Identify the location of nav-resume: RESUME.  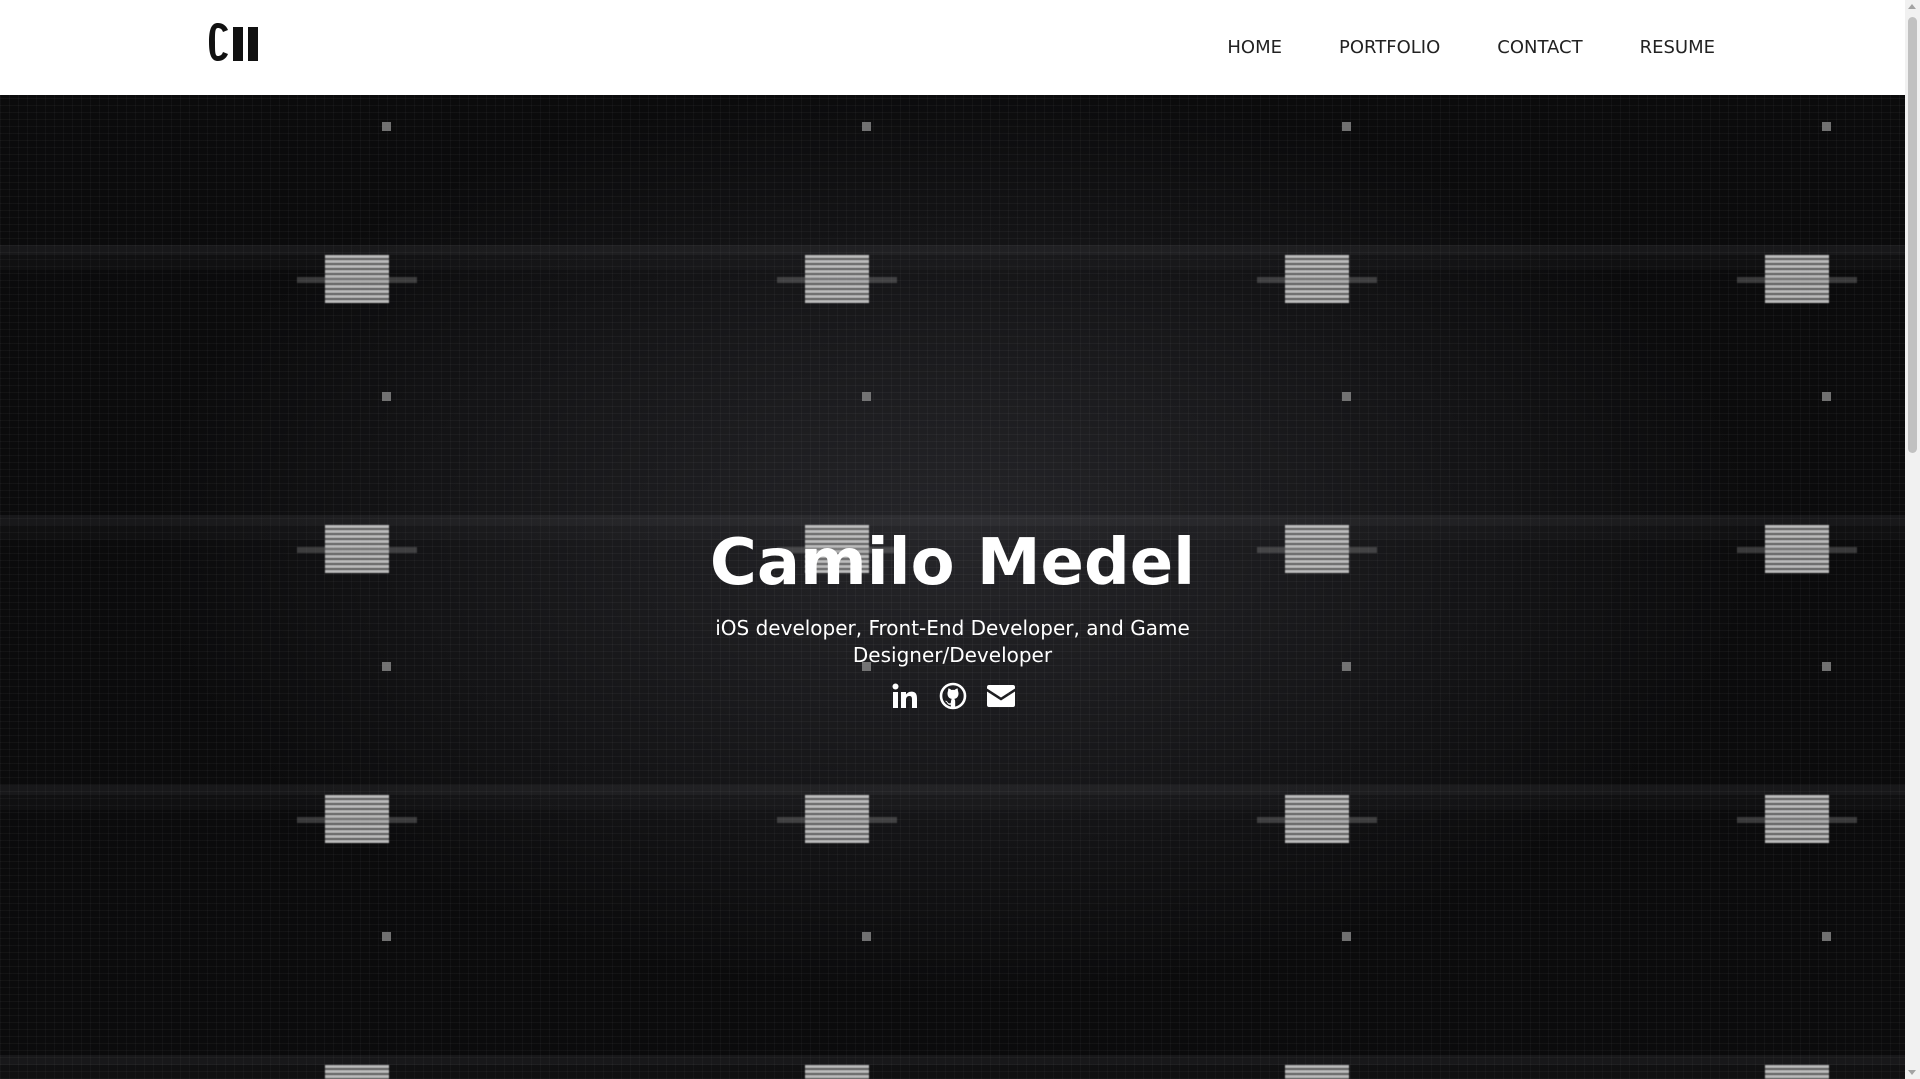
(1677, 47).